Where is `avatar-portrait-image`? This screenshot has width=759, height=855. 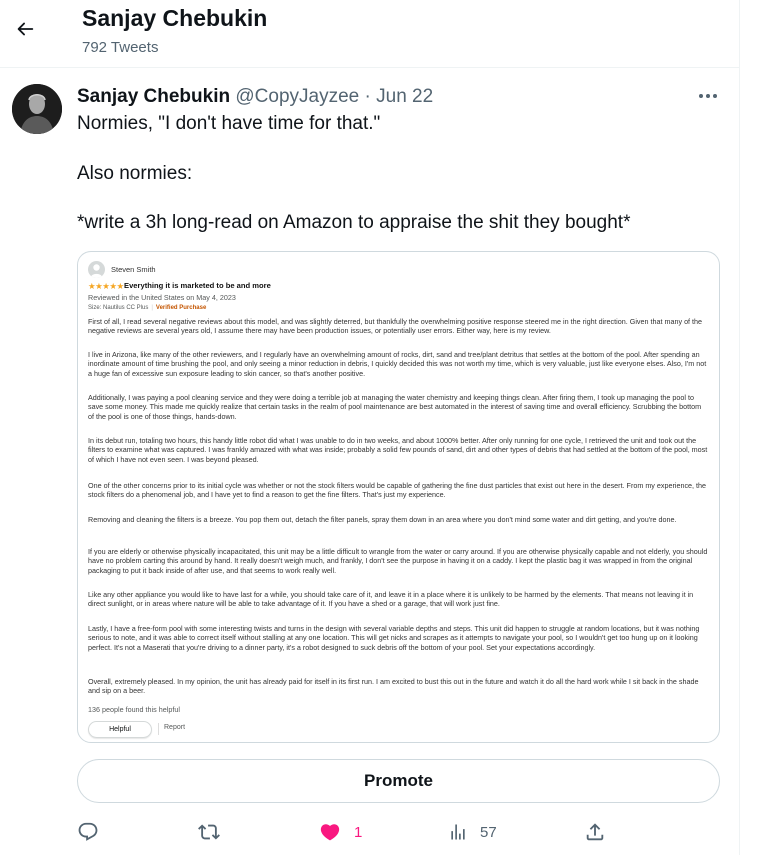
avatar-portrait-image is located at coordinates (37, 109).